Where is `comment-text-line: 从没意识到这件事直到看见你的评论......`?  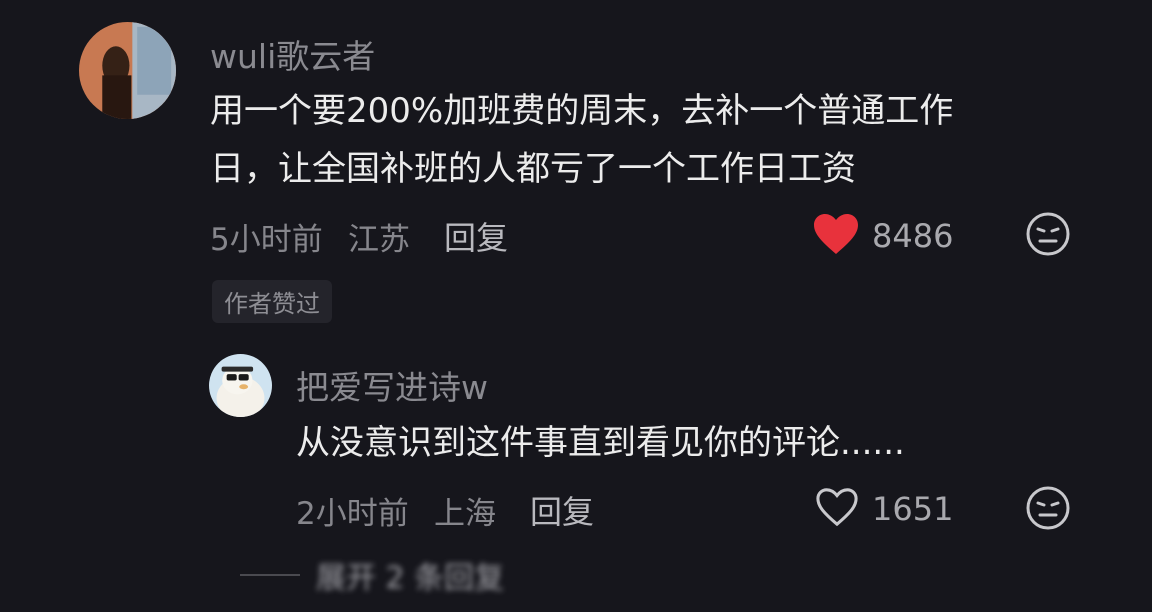 comment-text-line: 从没意识到这件事直到看见你的评论...... is located at coordinates (600, 443).